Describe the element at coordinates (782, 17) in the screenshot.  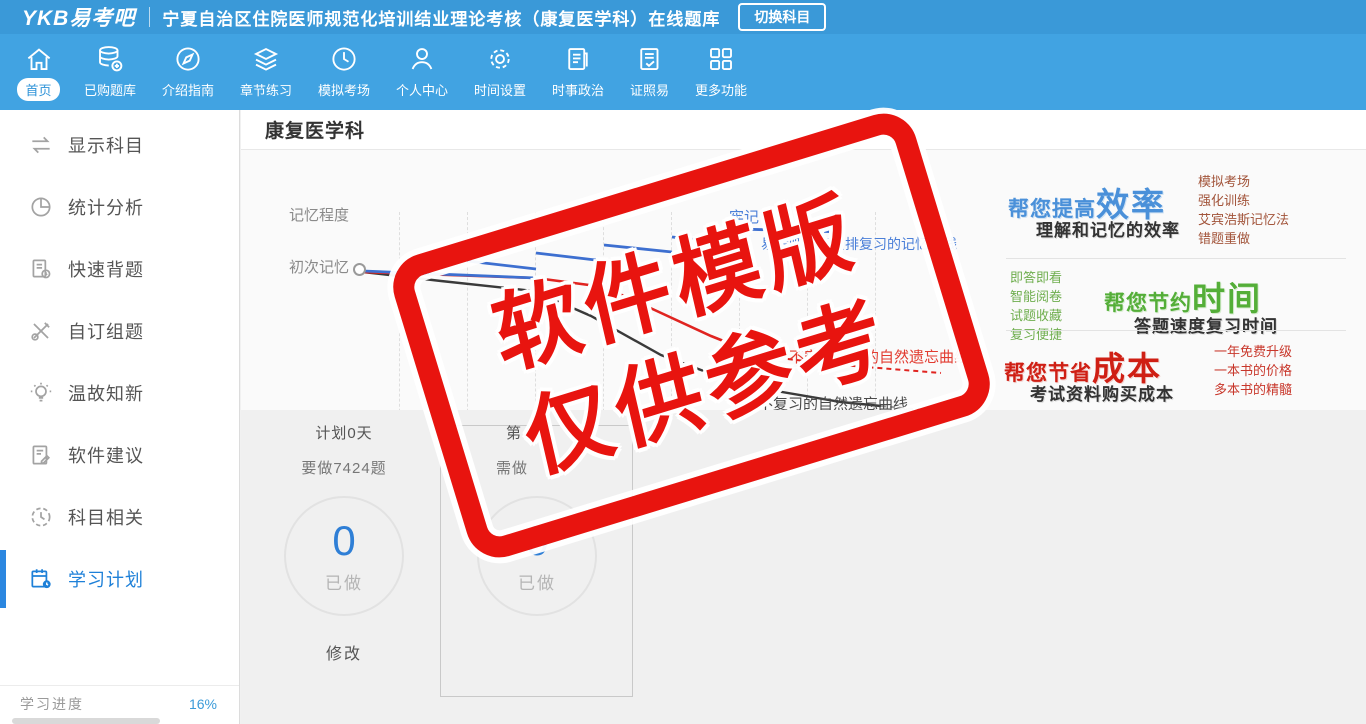
I see `switch-subject-button: 切换科目` at that location.